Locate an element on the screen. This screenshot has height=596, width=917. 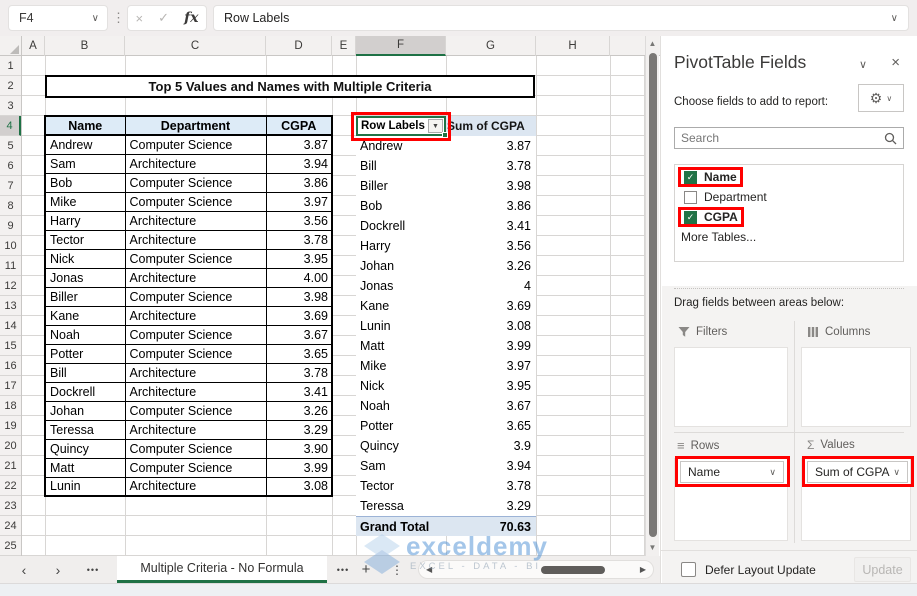
pivot-row-label: Matt is located at coordinates (401, 346).